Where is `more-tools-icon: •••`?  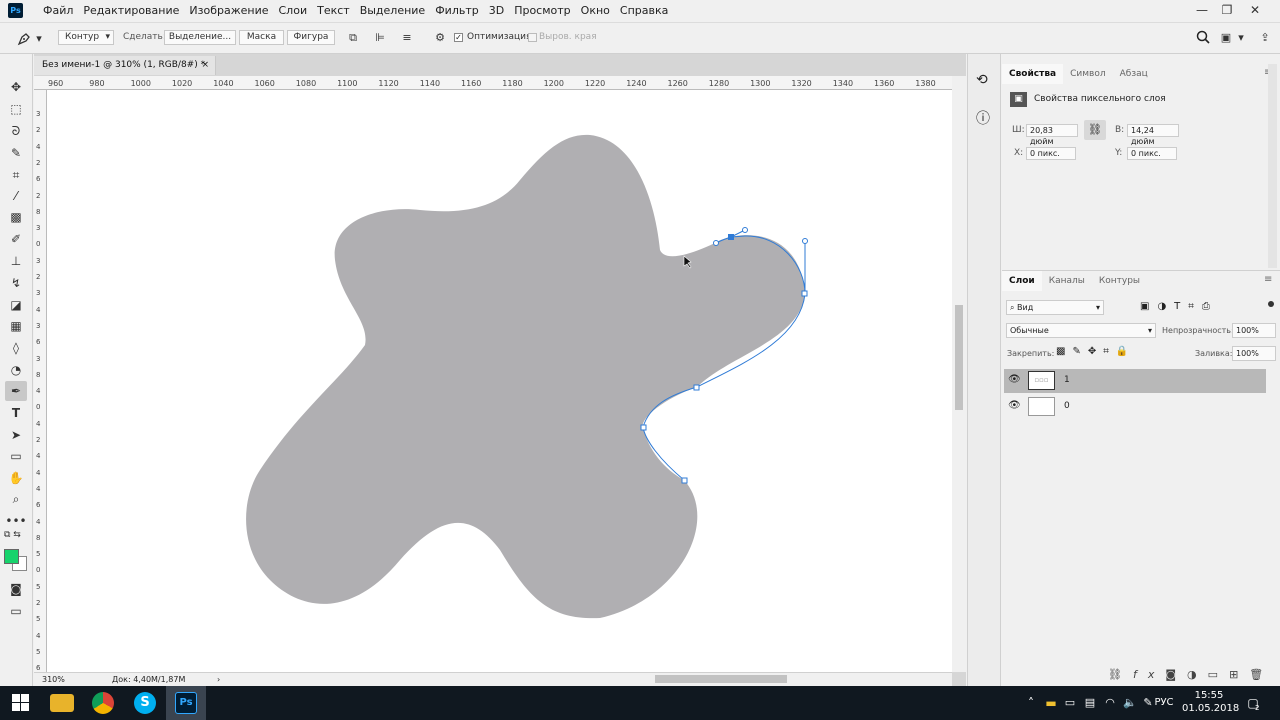 more-tools-icon: ••• is located at coordinates (16, 521).